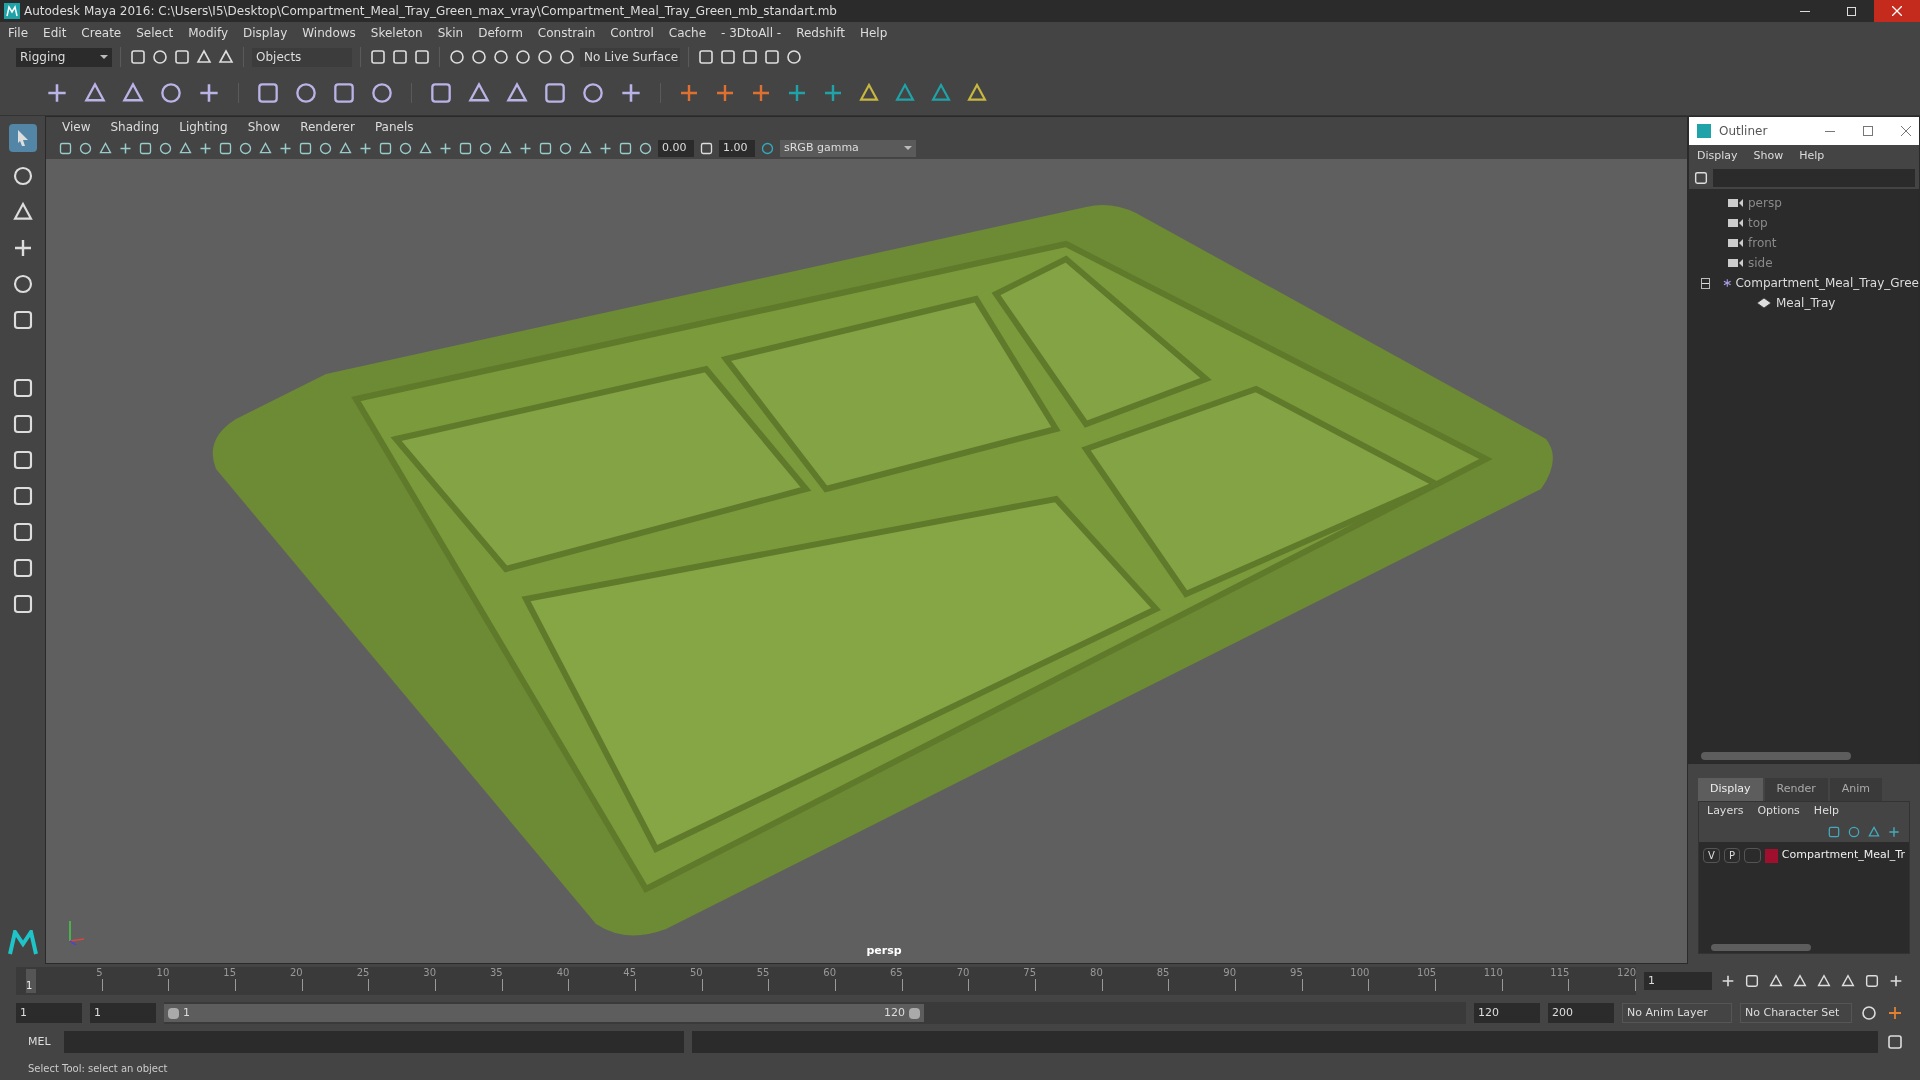  What do you see at coordinates (98, 1068) in the screenshot?
I see `help-line: Select Tool: select an object` at bounding box center [98, 1068].